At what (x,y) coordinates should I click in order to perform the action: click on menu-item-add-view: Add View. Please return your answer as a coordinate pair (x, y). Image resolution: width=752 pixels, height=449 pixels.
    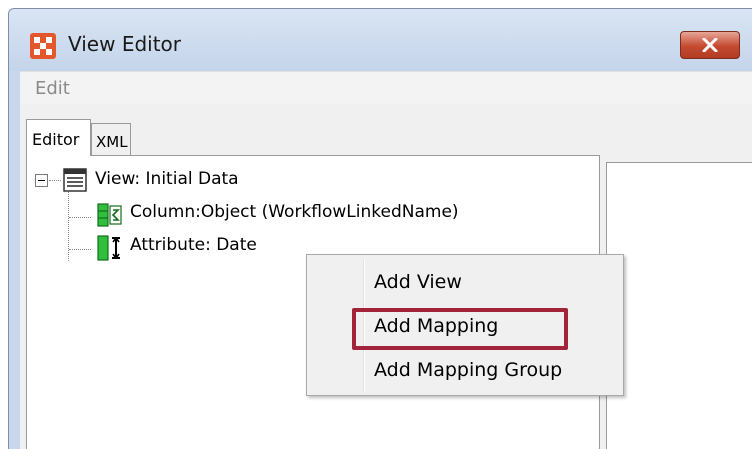
    Looking at the image, I should click on (418, 282).